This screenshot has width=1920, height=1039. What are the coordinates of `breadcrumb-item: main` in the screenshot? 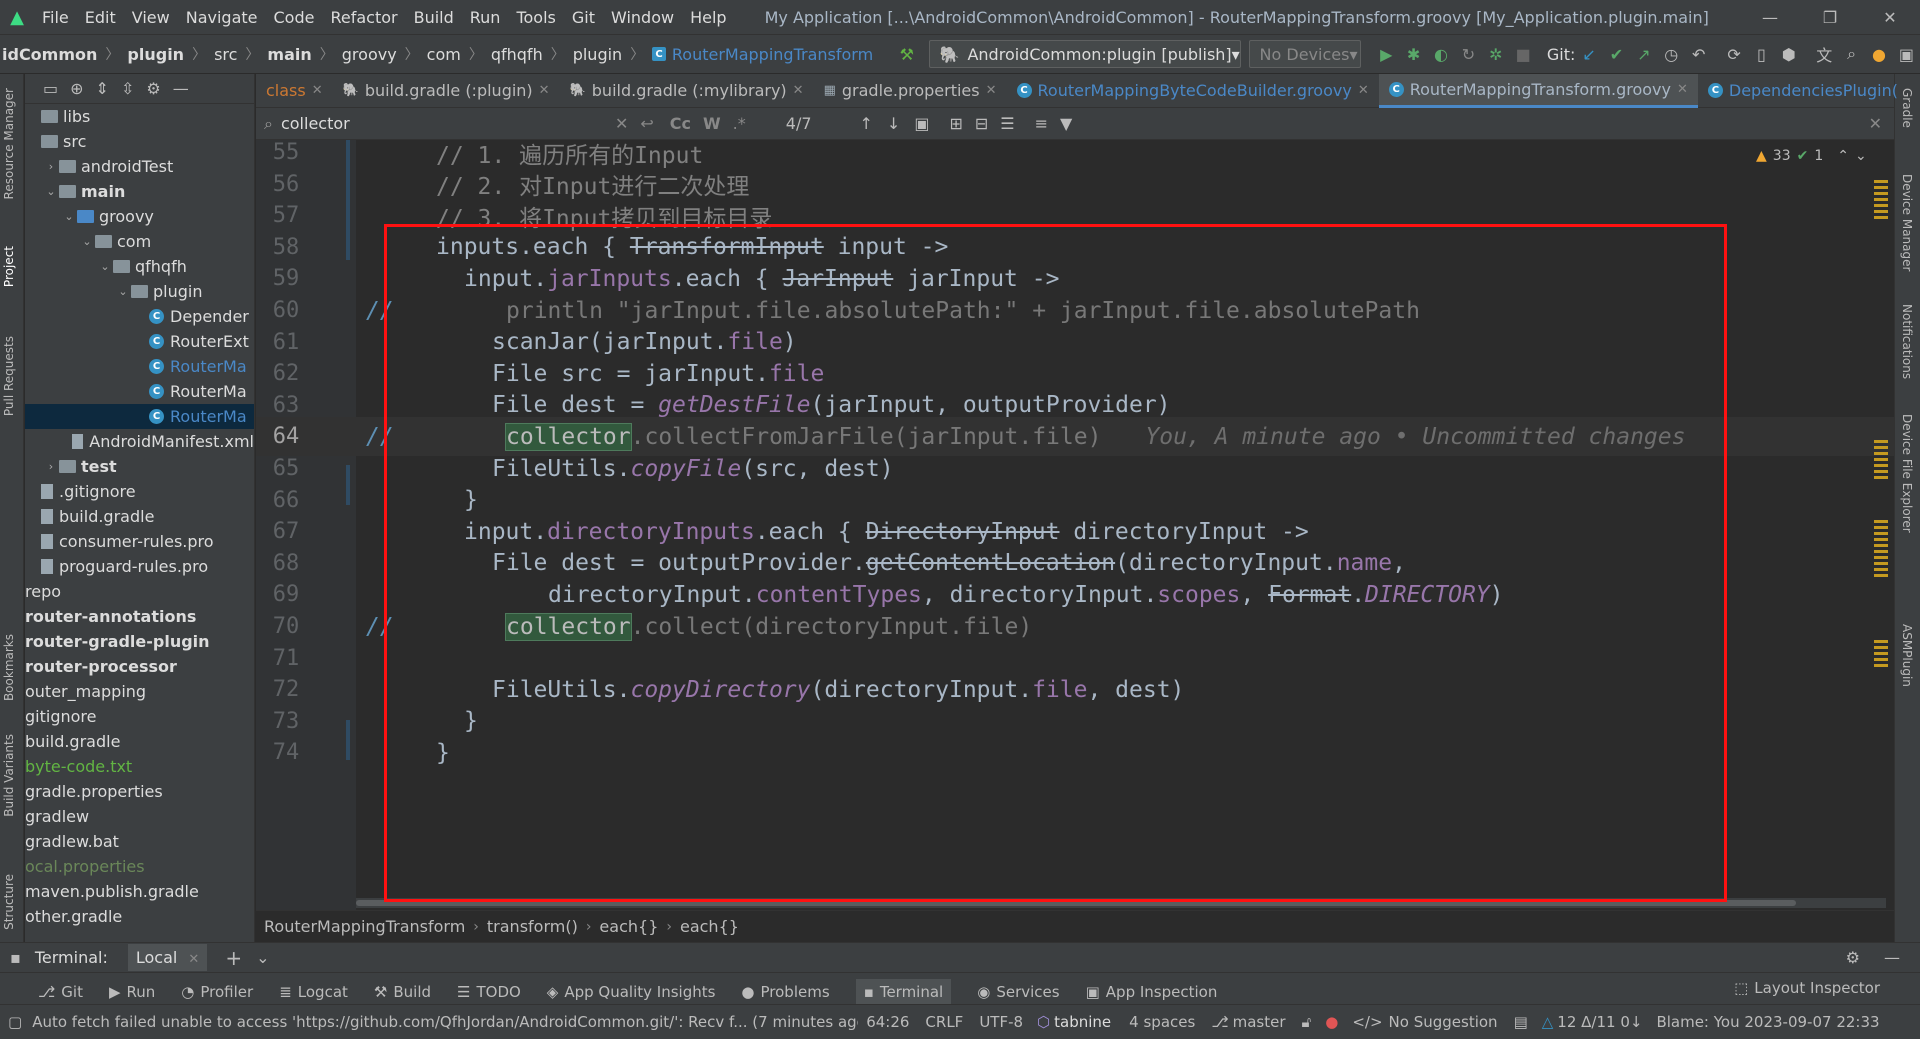 It's located at (289, 54).